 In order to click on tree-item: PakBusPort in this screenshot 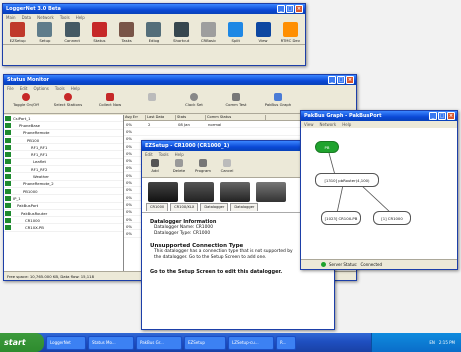, I will do `click(63, 206)`.